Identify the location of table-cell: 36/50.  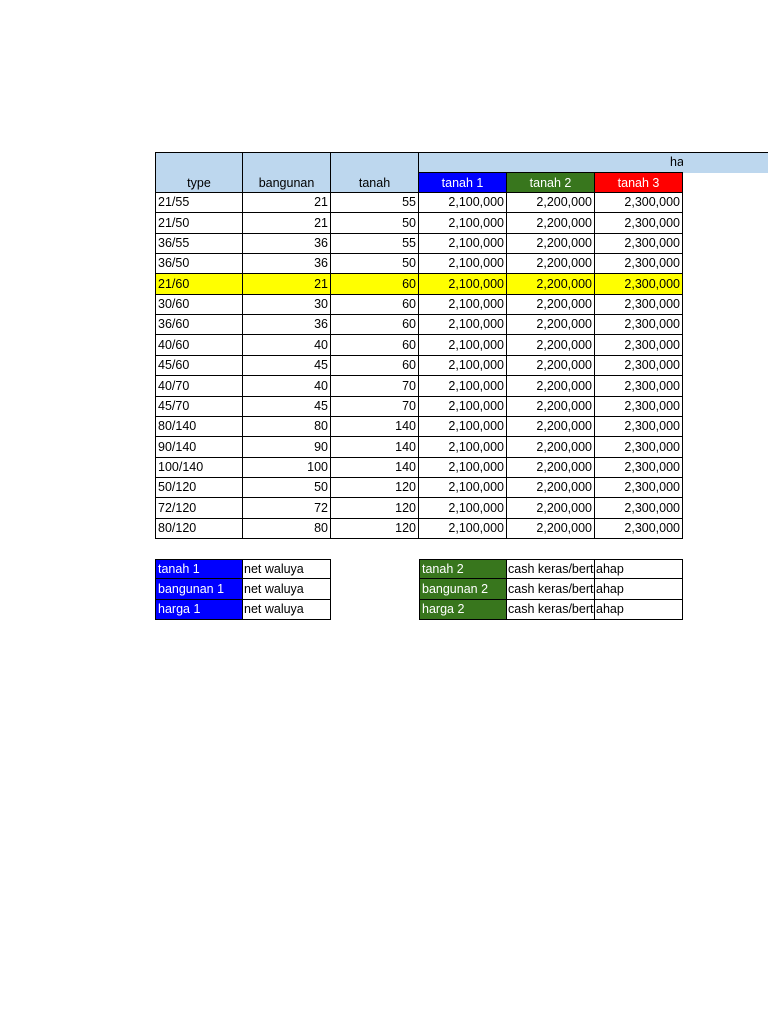
(199, 264).